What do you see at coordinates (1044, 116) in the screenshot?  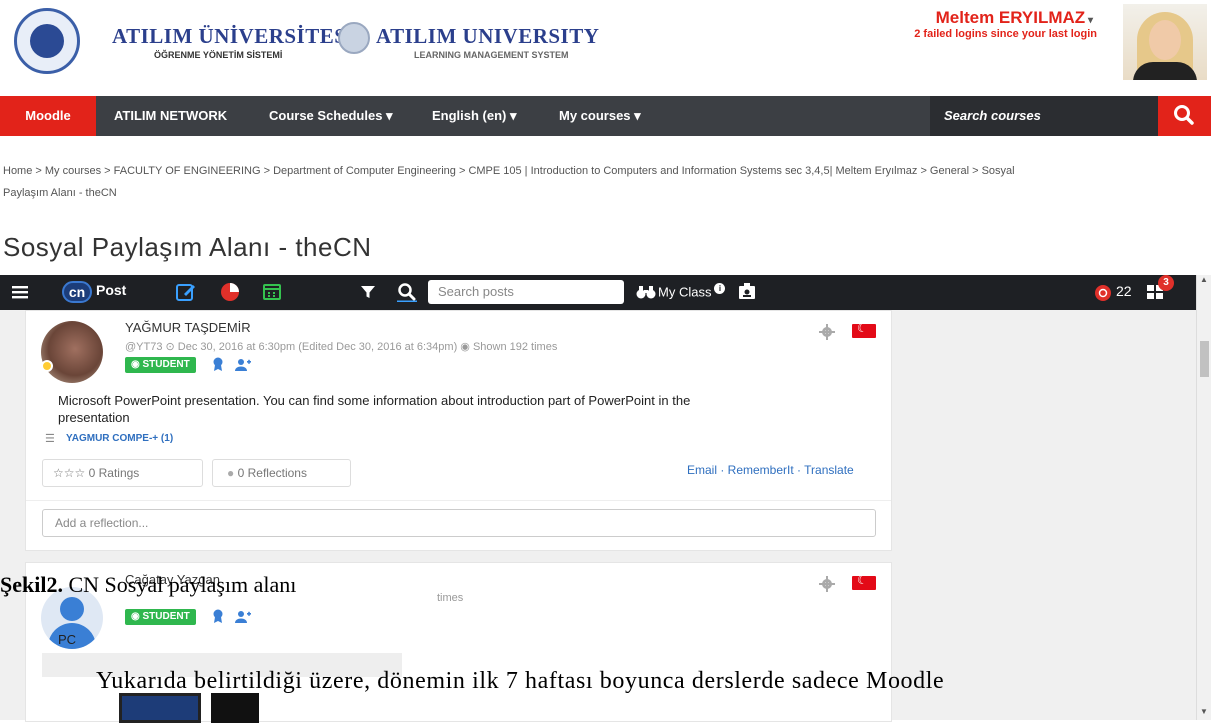 I see `course-search-input: Search courses` at bounding box center [1044, 116].